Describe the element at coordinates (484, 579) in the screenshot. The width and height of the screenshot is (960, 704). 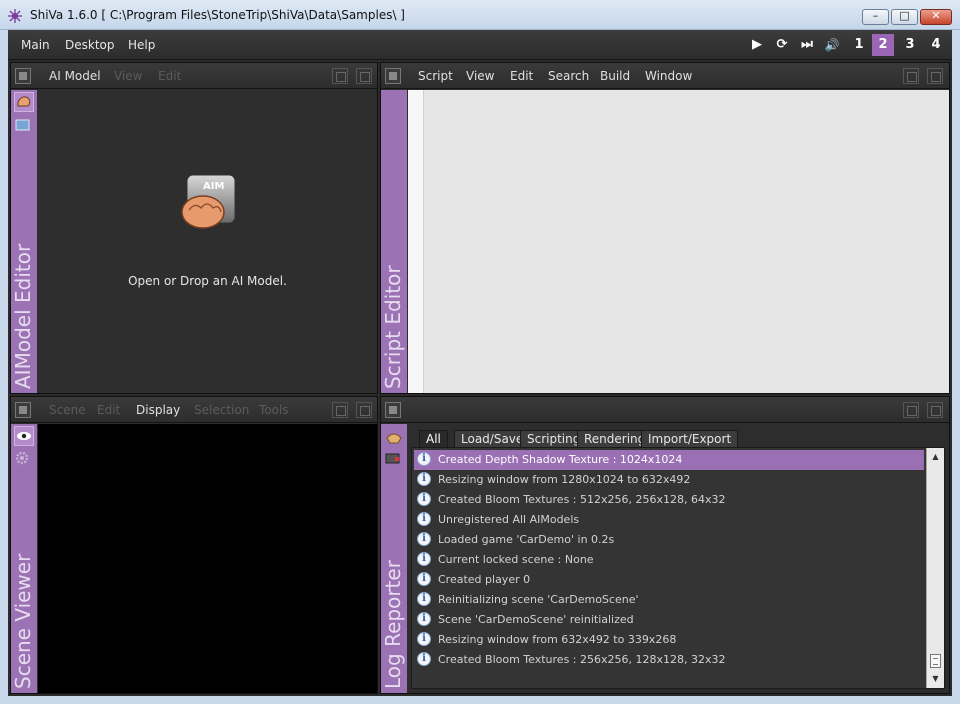
I see `log-entry-text: Created player 0` at that location.